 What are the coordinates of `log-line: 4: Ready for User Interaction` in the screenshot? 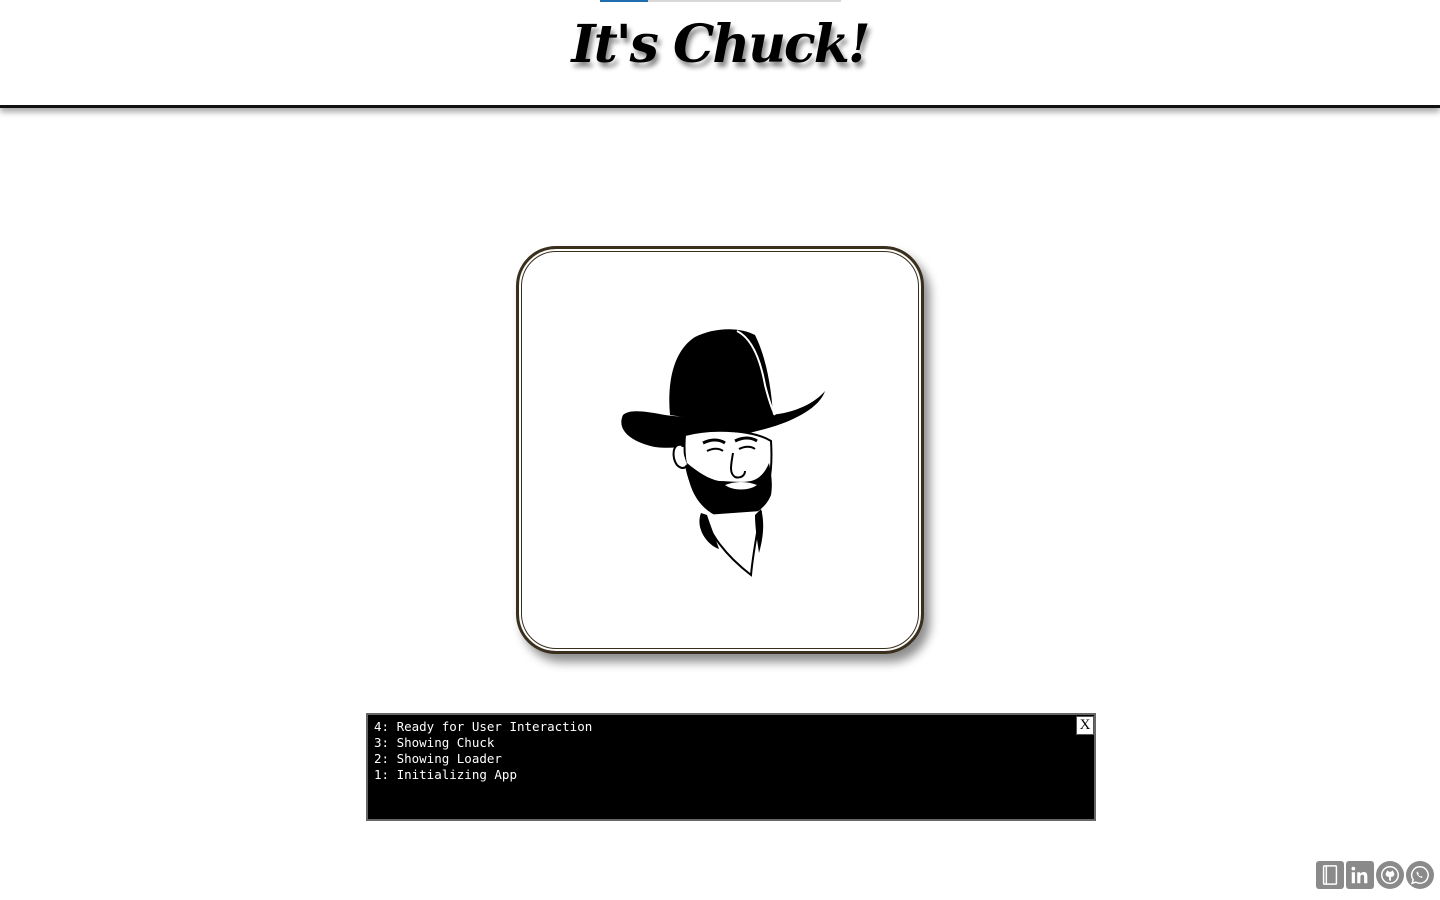 It's located at (483, 726).